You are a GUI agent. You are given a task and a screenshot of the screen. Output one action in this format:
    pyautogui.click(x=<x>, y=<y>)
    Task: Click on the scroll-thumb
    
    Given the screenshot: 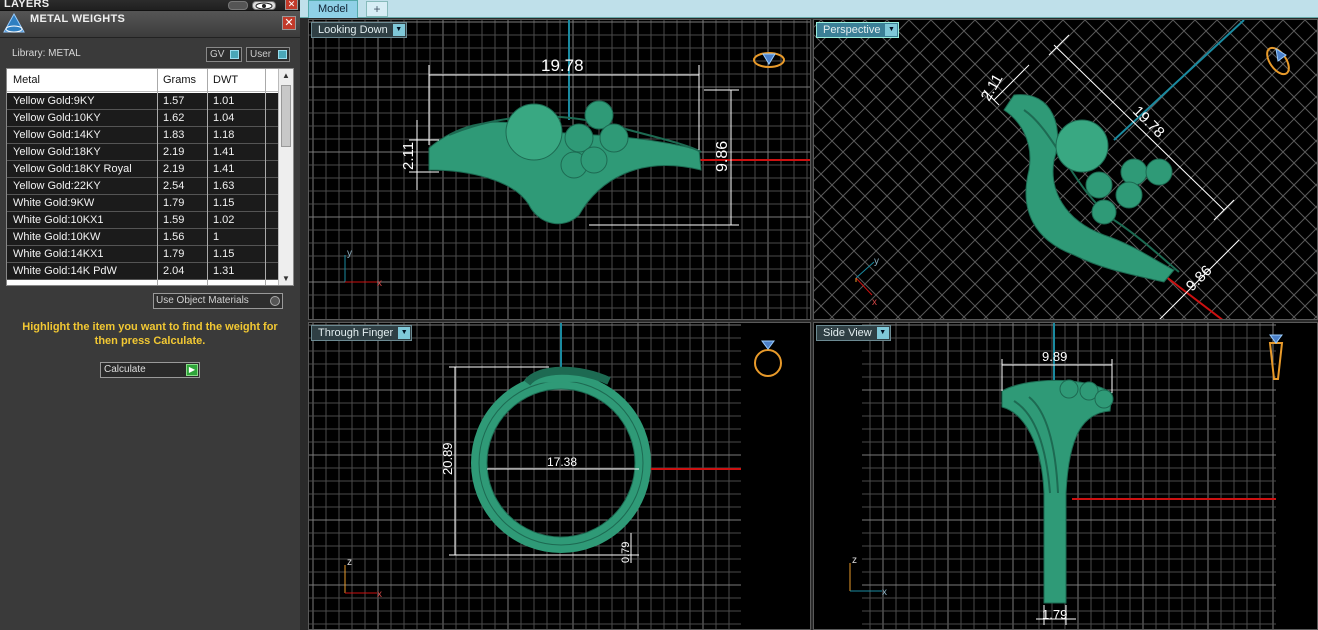 What is the action you would take?
    pyautogui.click(x=286, y=116)
    